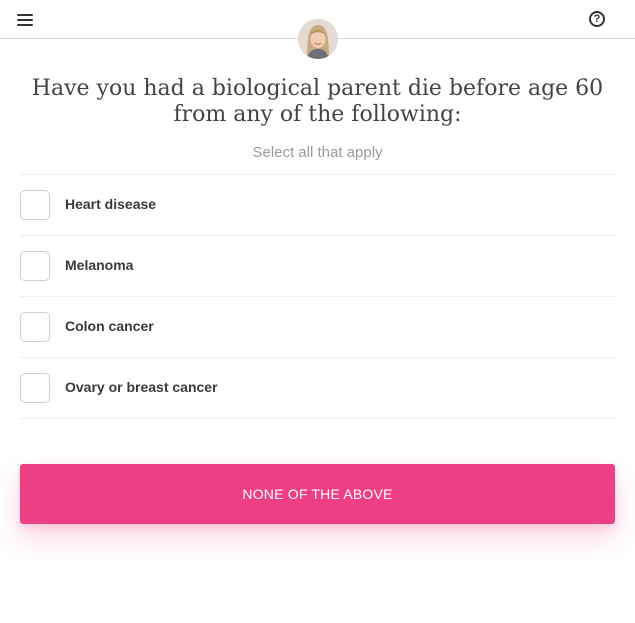 Image resolution: width=635 pixels, height=623 pixels. I want to click on option-label: Ovary or breast cancer, so click(141, 387).